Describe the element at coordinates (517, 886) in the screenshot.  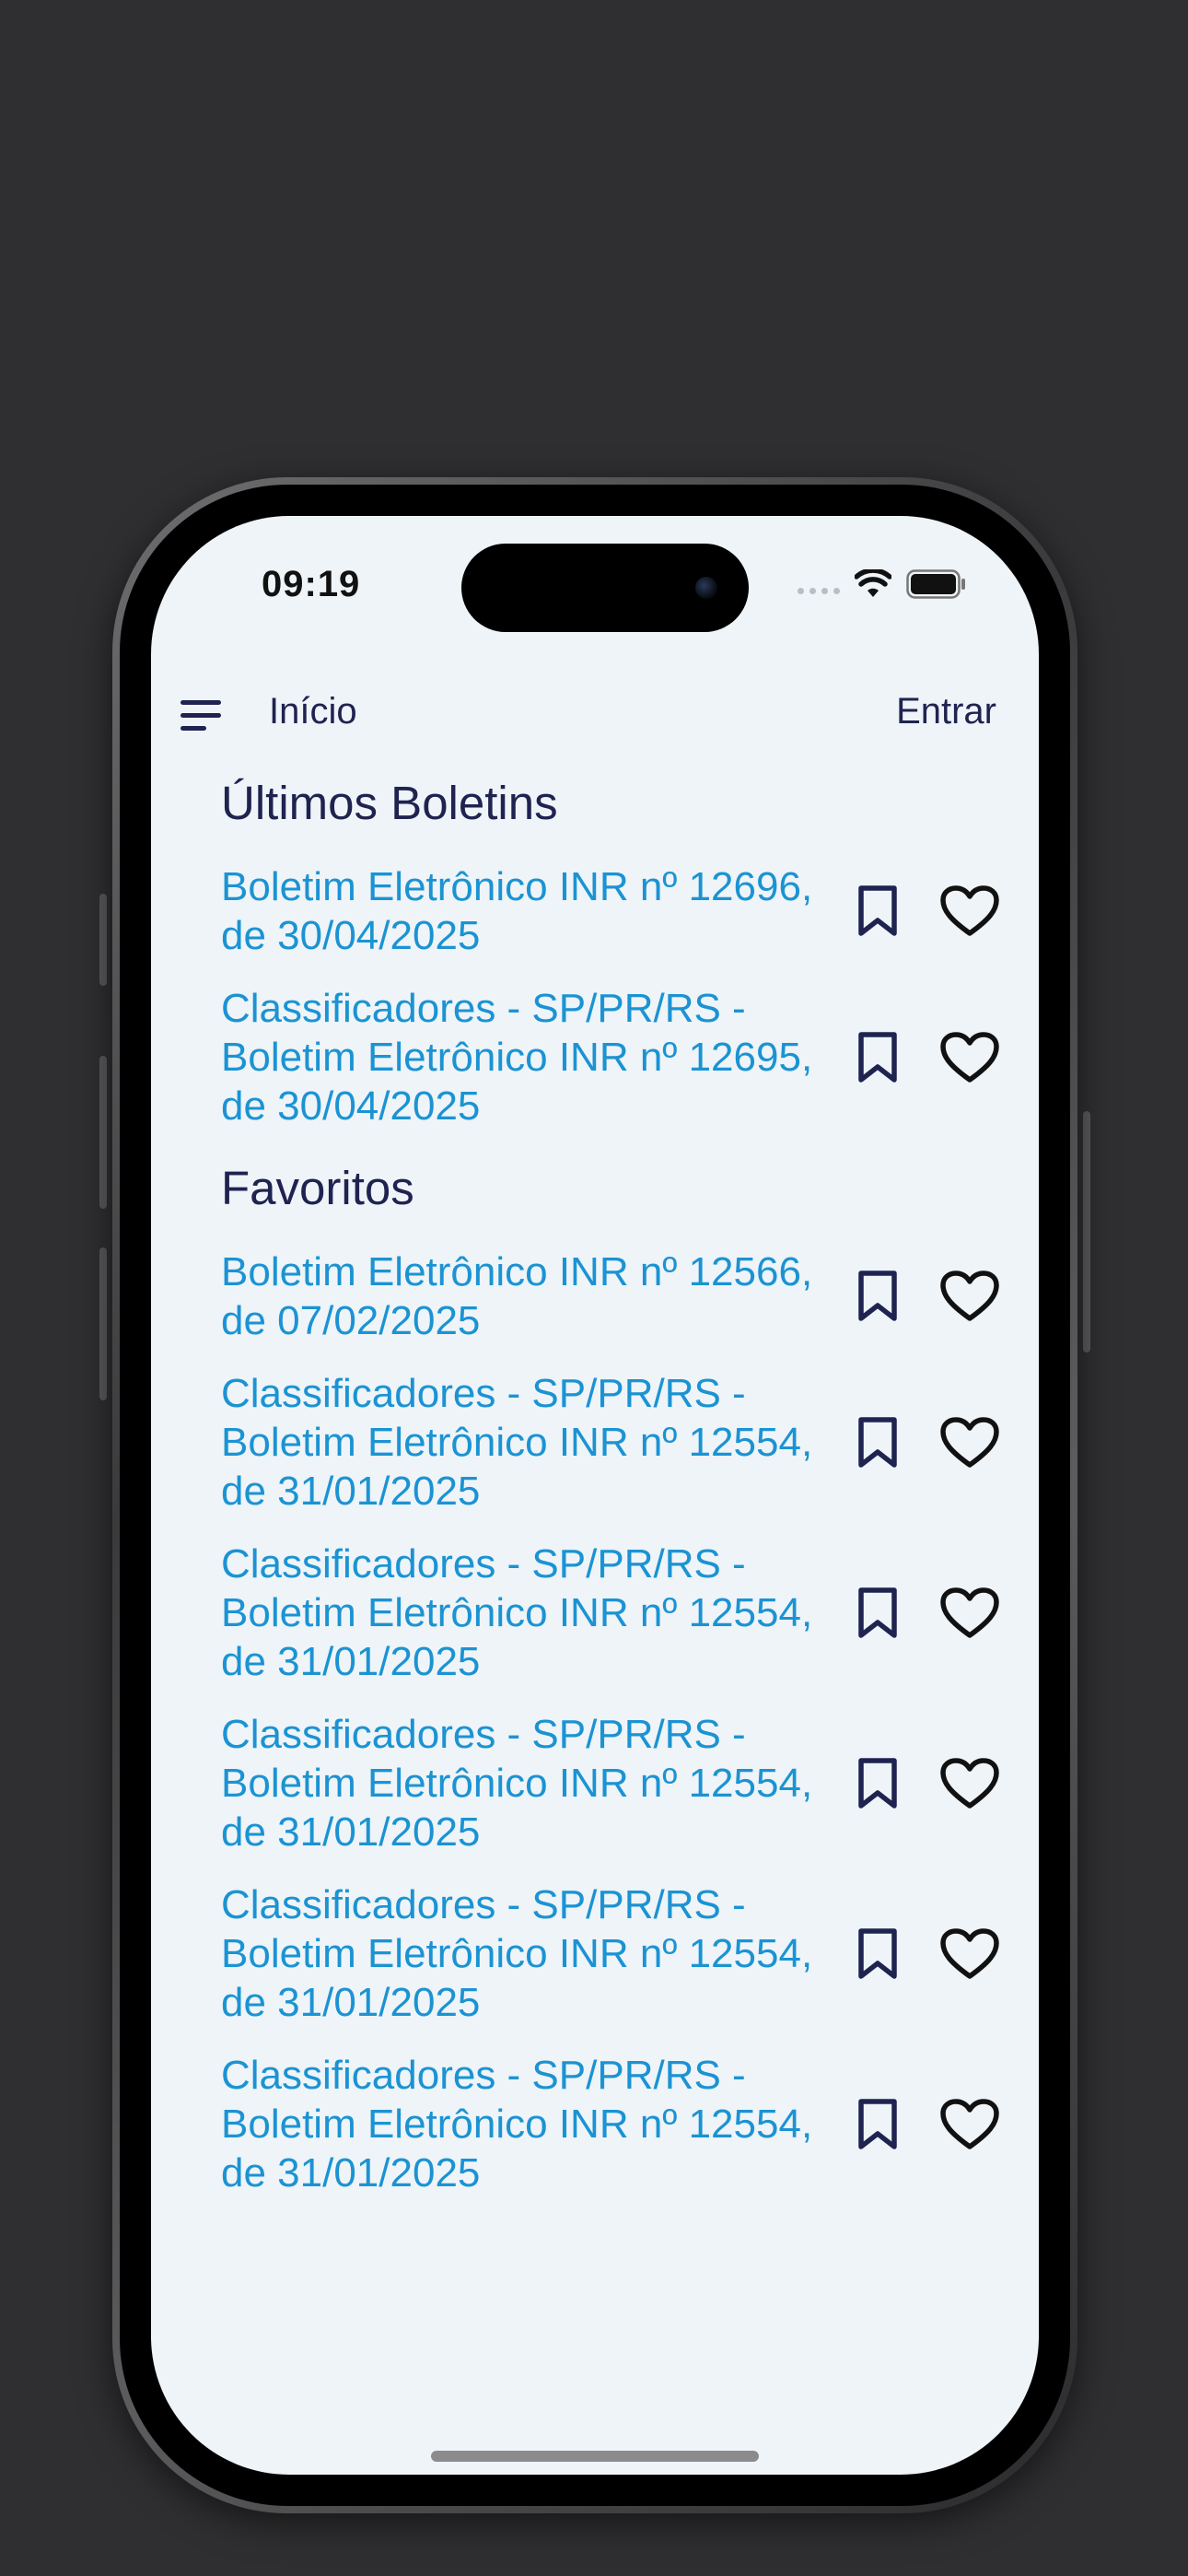
I see `bulletin-link-line: Boletim Eletrônico INR nº 12696,` at that location.